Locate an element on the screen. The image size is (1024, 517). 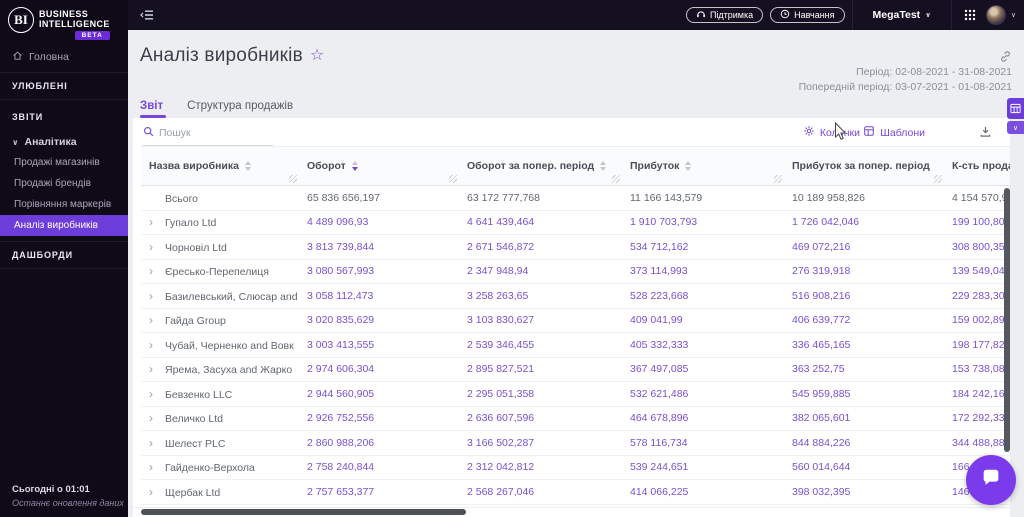
tab: Структура продажів is located at coordinates (240, 108).